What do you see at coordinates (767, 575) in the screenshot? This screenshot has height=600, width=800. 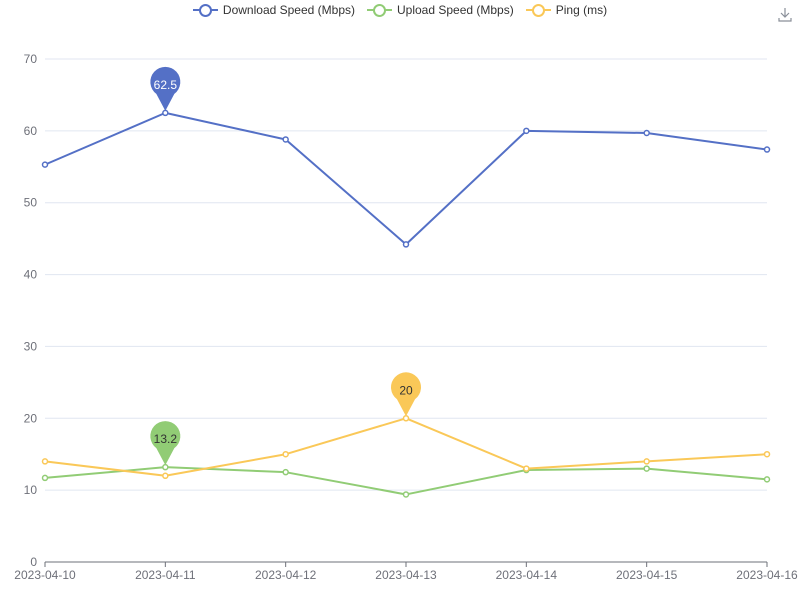 I see `x-tick-label: 2023-04-16` at bounding box center [767, 575].